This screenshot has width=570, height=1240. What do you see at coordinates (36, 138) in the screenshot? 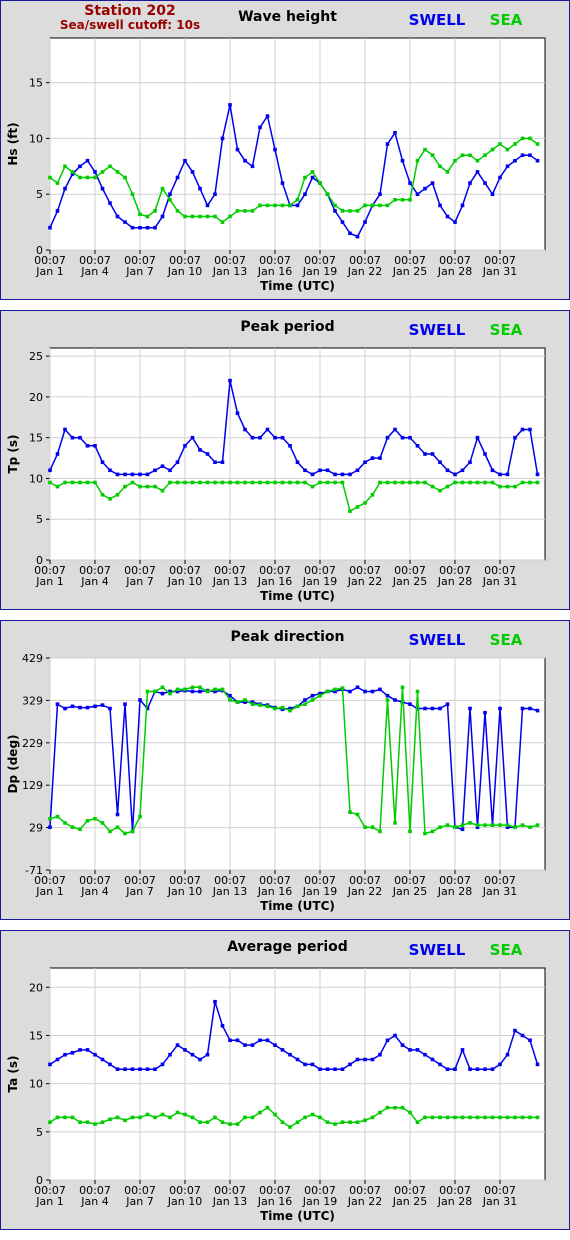
I see `y-tick-label: 10` at bounding box center [36, 138].